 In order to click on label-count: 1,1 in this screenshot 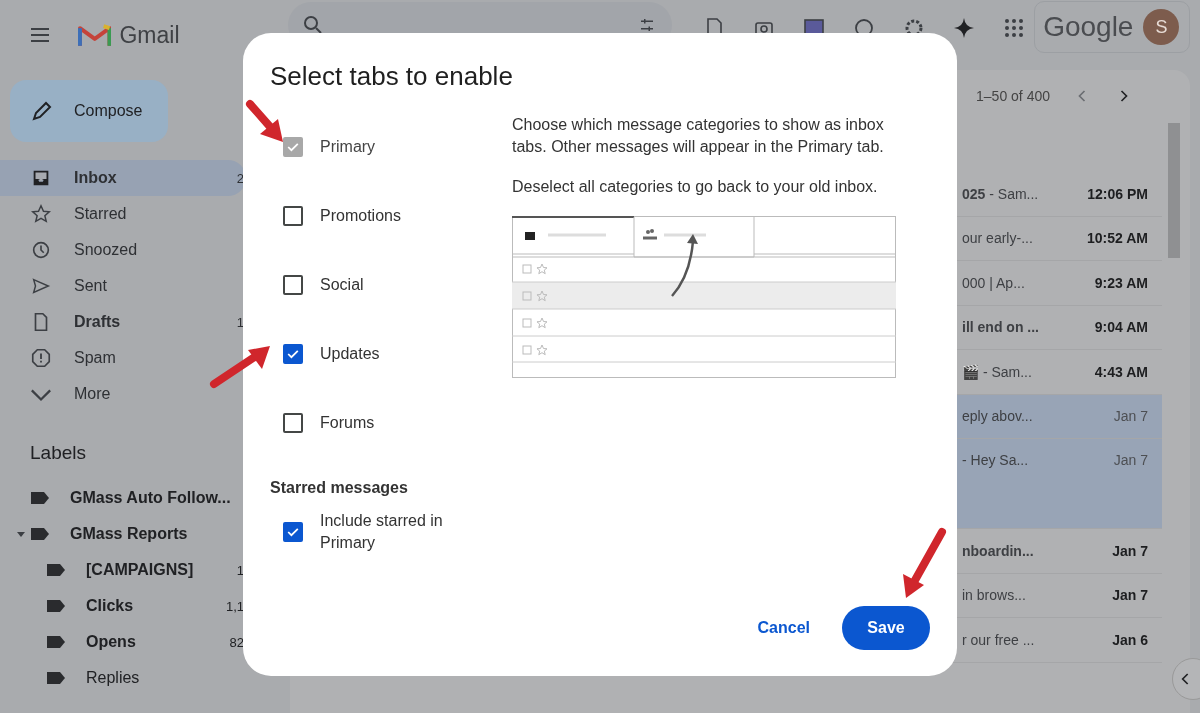, I will do `click(235, 606)`.